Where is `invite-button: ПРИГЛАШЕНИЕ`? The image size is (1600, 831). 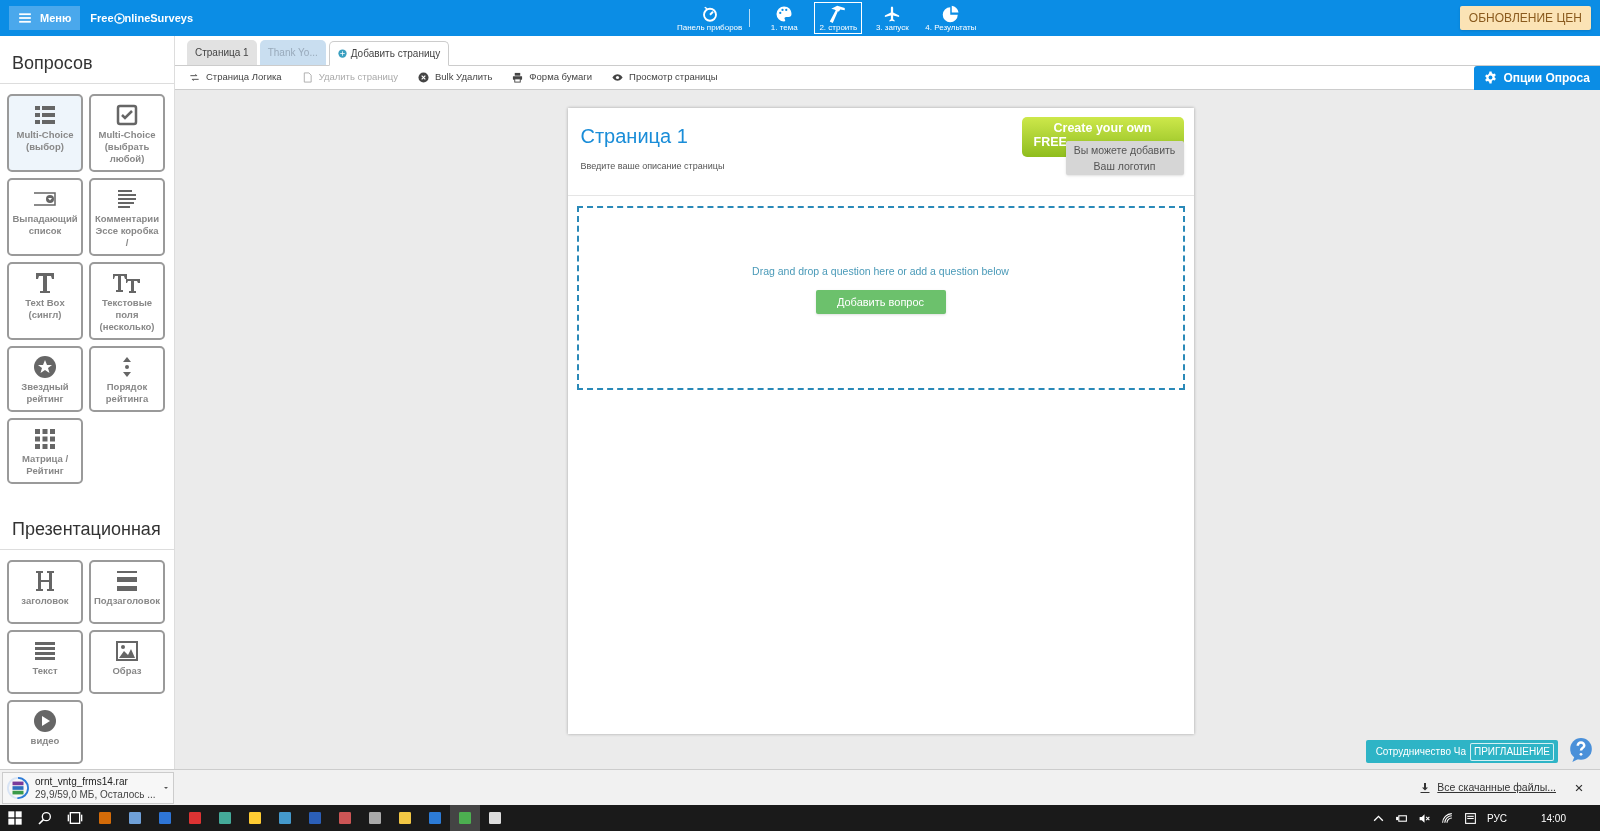
invite-button: ПРИГЛАШЕНИЕ is located at coordinates (1511, 751).